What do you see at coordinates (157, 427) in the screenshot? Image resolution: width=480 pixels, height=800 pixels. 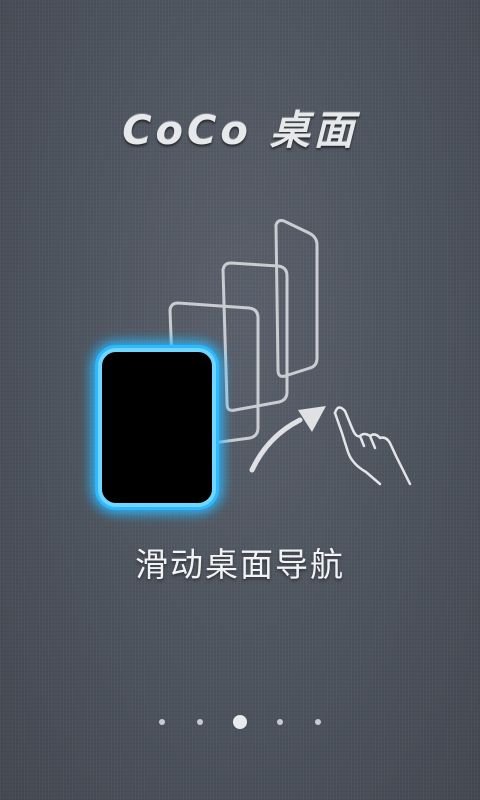 I see `phone-screen-icon` at bounding box center [157, 427].